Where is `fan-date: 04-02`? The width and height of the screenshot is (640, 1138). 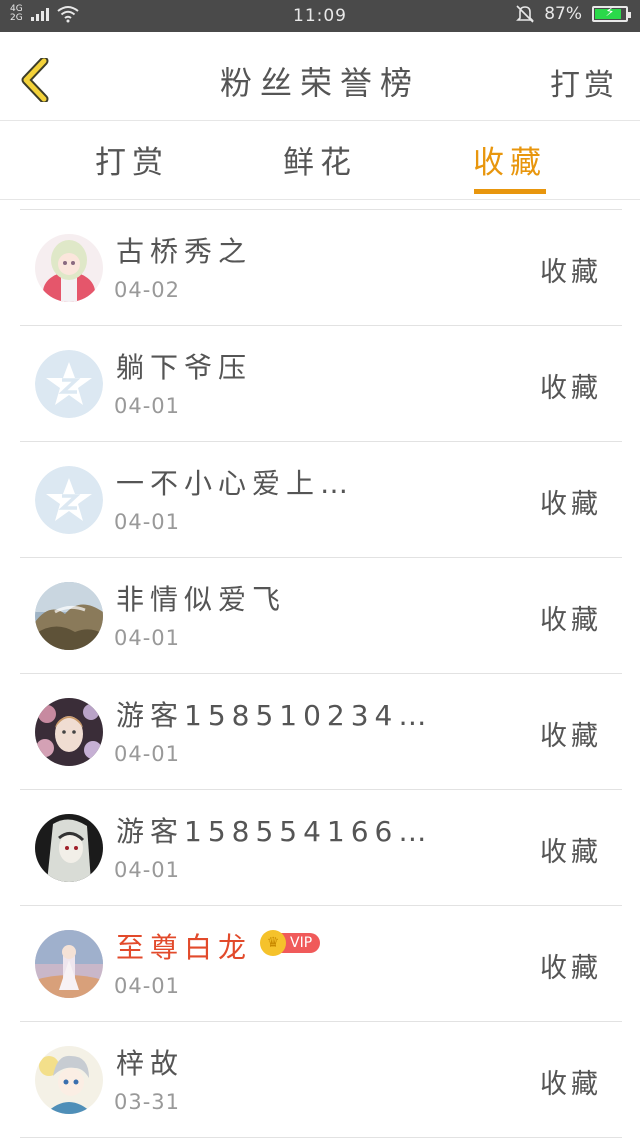 fan-date: 04-02 is located at coordinates (147, 290).